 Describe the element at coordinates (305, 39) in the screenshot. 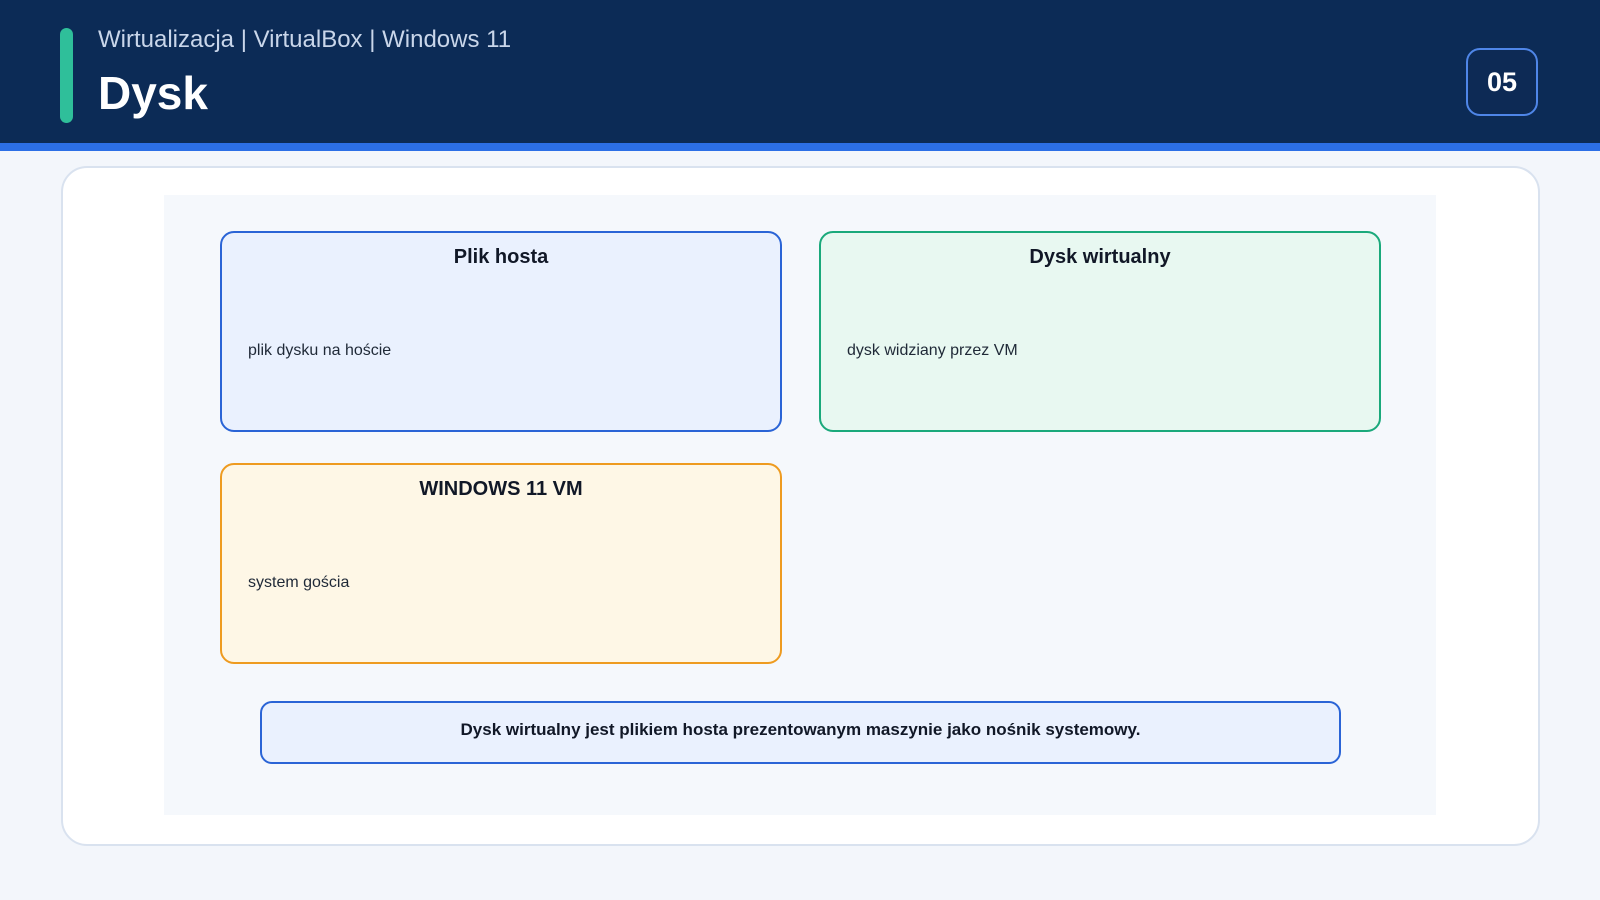

I see `breadcrumb-subtitle: Wirtualizacja | VirtualBox | Windows 11` at that location.